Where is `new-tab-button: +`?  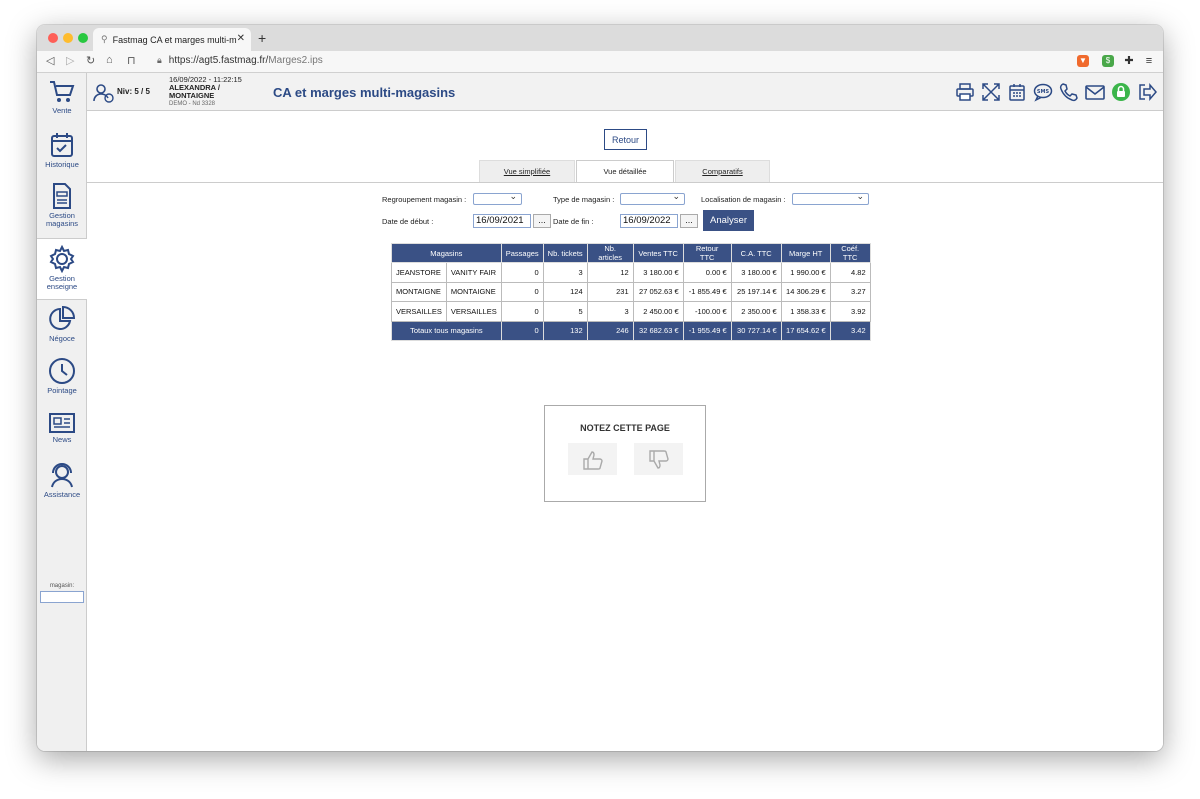
new-tab-button: + is located at coordinates (262, 38).